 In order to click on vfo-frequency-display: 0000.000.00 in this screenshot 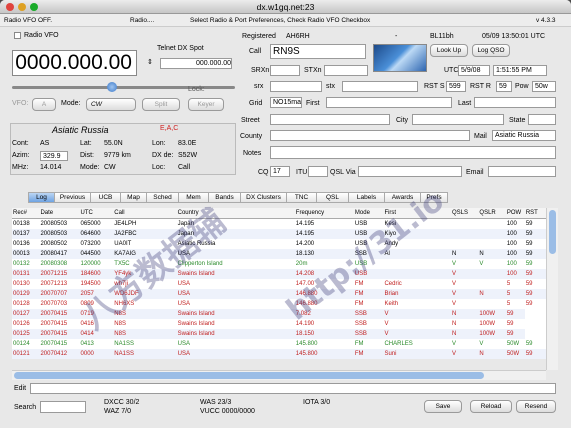, I will do `click(74, 63)`.